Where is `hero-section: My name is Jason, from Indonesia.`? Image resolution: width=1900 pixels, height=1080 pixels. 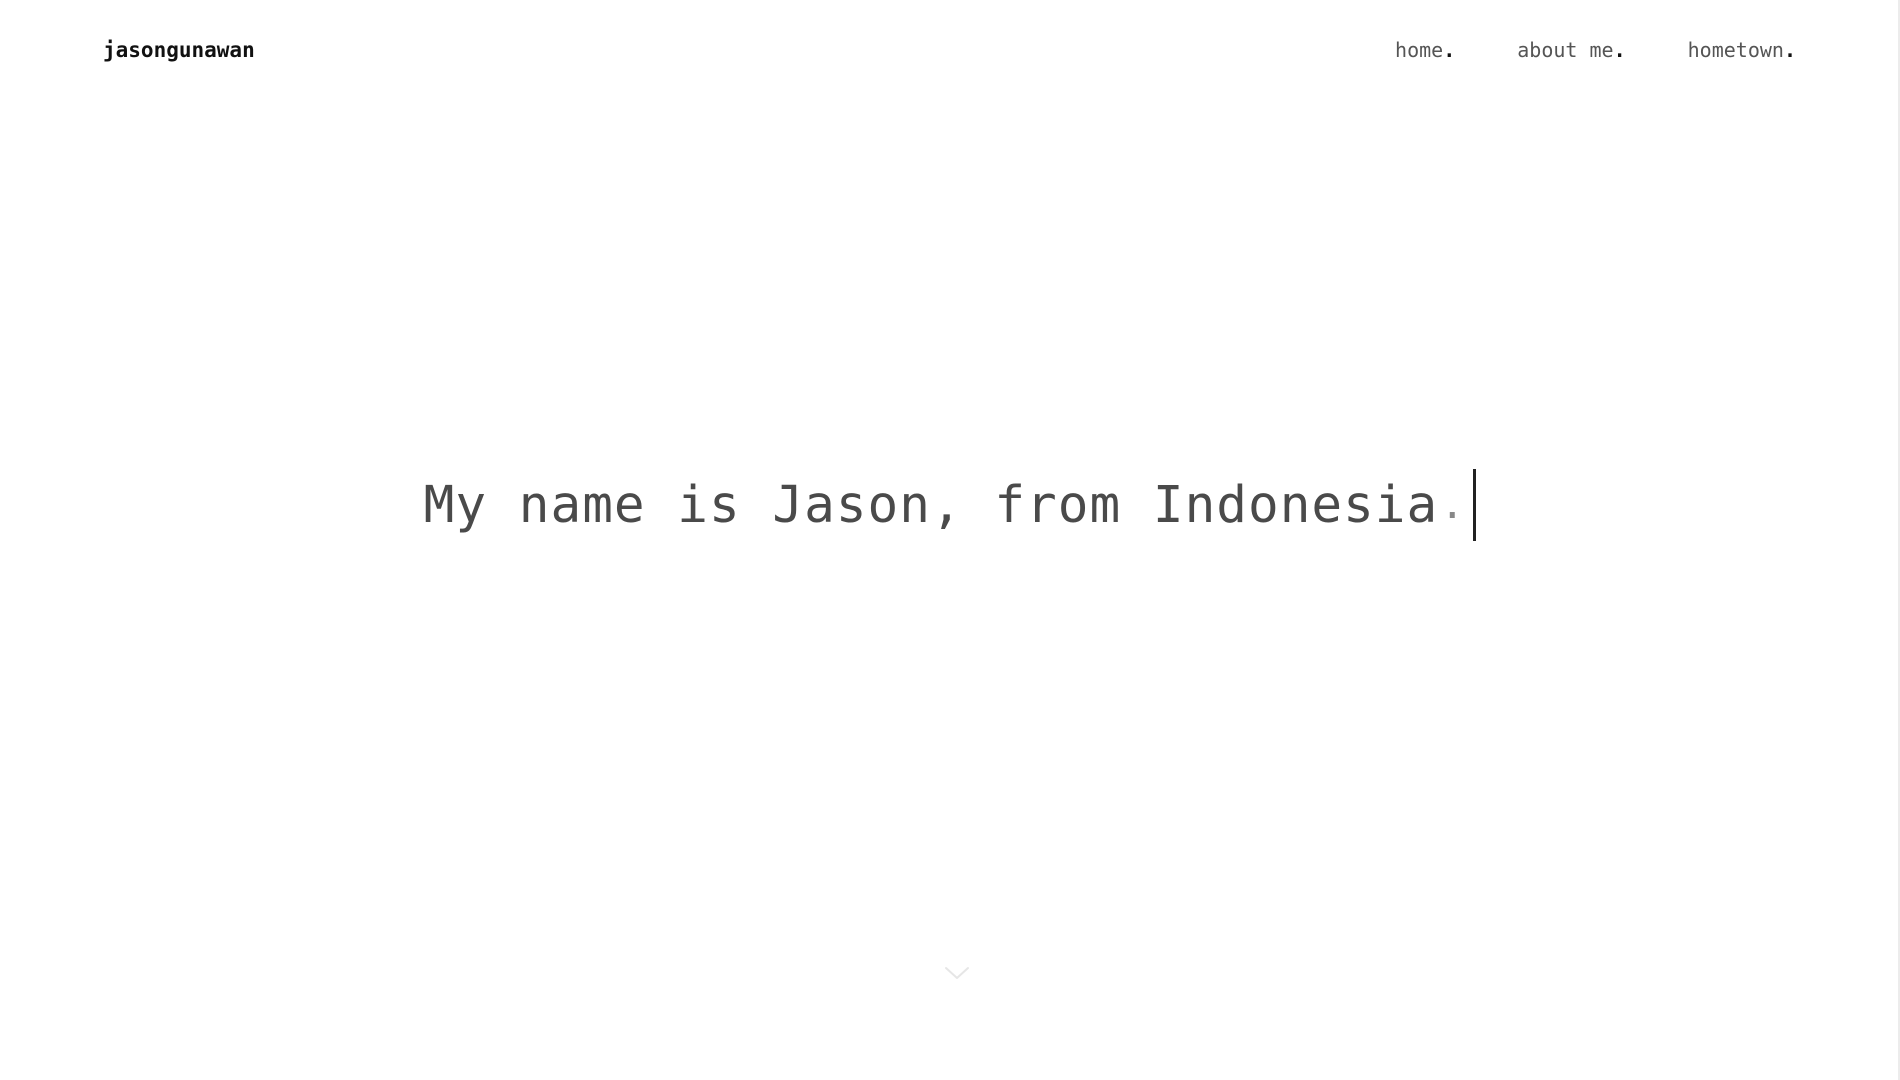 hero-section: My name is Jason, from Indonesia. is located at coordinates (950, 505).